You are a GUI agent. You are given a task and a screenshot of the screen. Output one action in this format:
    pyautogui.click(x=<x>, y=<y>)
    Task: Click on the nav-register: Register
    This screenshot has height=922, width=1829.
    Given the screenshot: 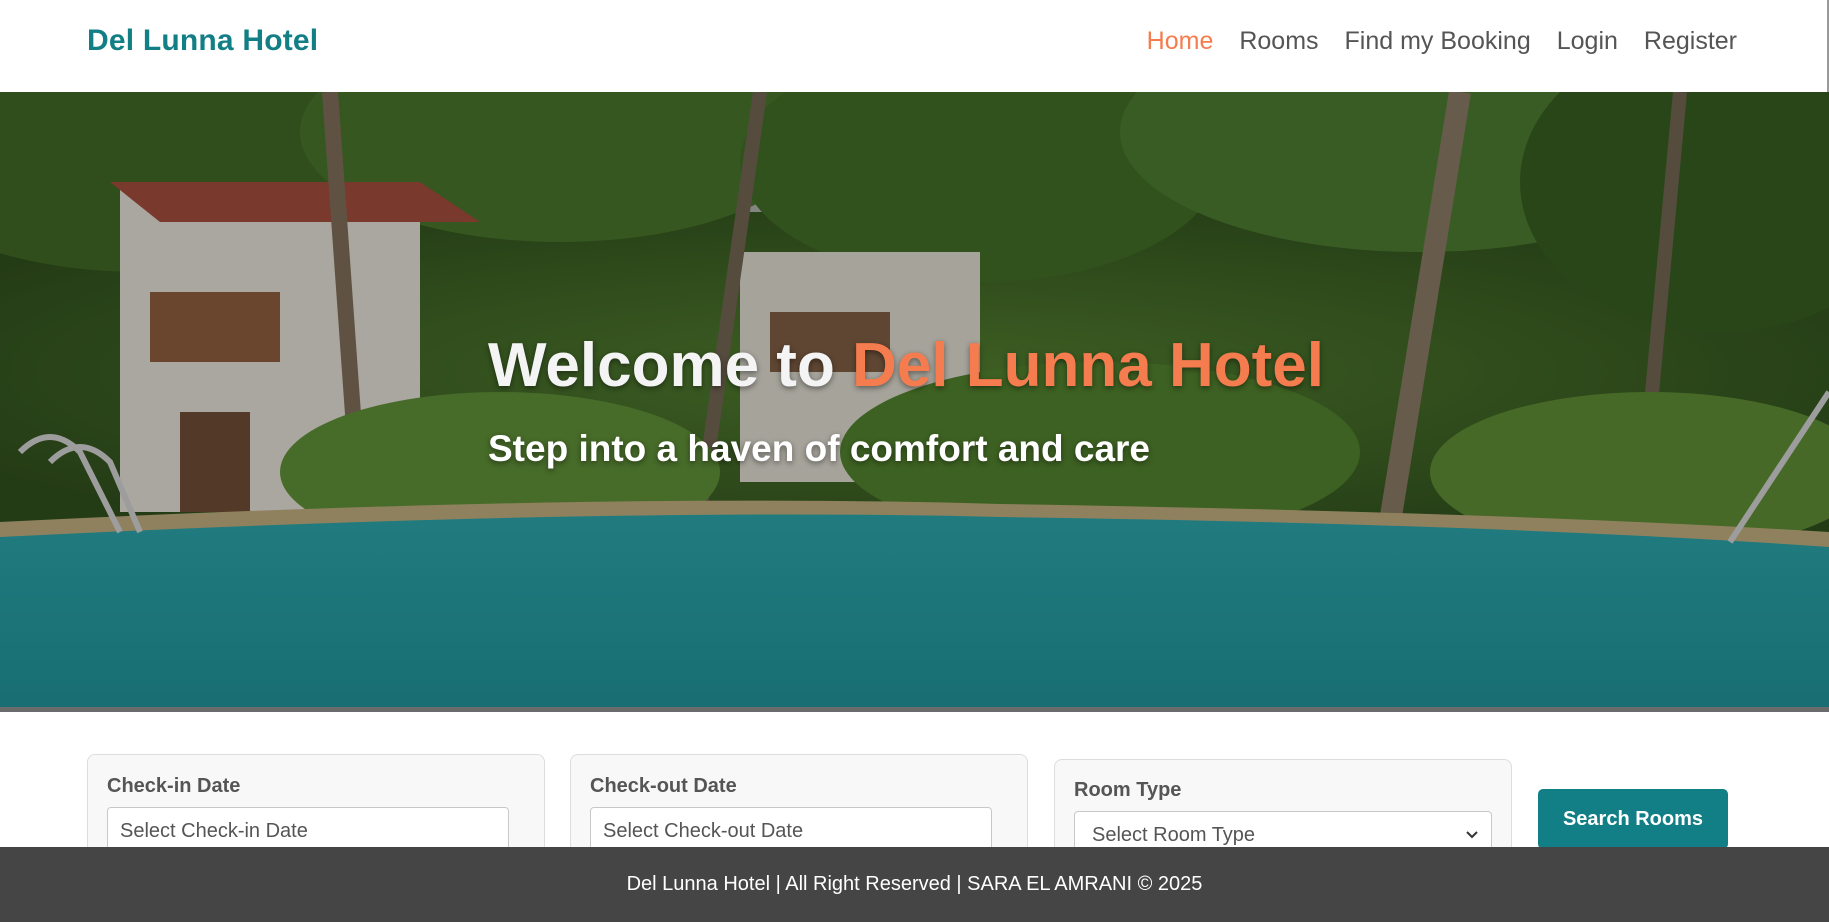 What is the action you would take?
    pyautogui.click(x=1690, y=41)
    